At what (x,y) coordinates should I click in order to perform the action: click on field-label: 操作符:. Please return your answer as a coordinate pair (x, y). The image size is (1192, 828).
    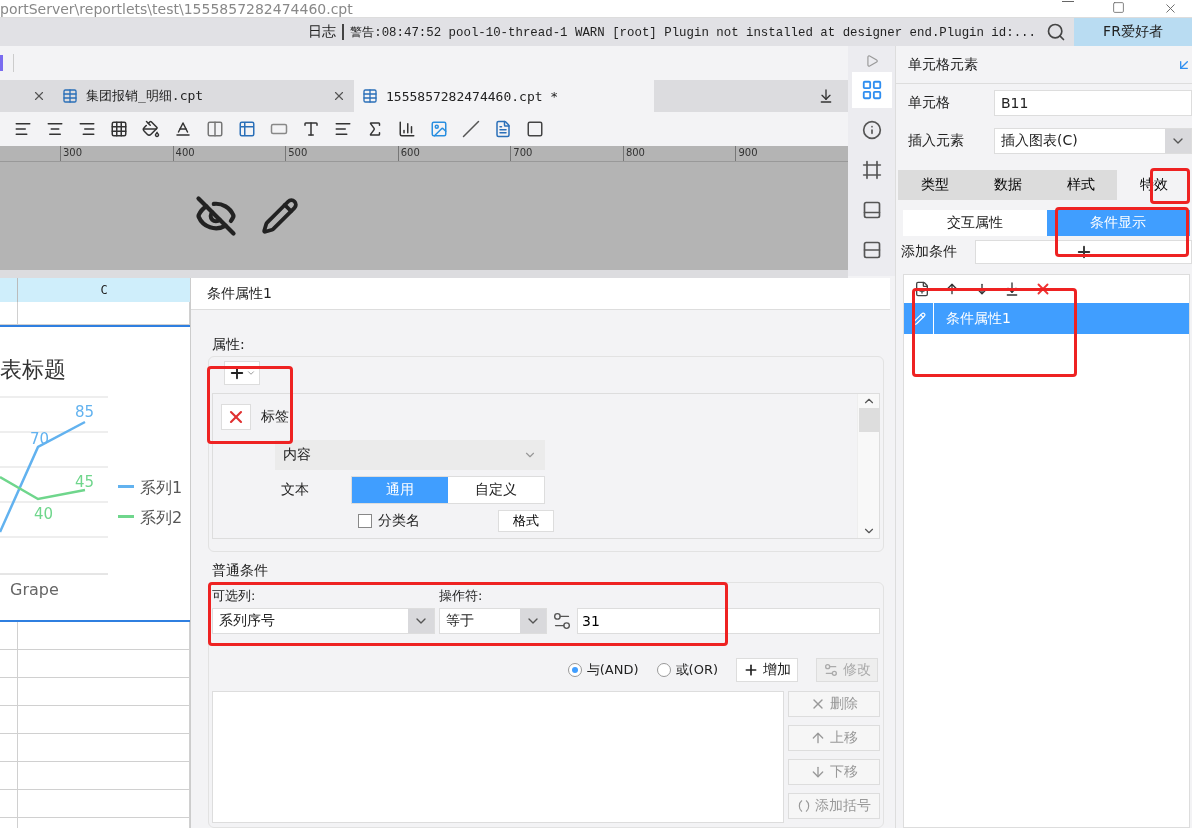
    Looking at the image, I should click on (461, 596).